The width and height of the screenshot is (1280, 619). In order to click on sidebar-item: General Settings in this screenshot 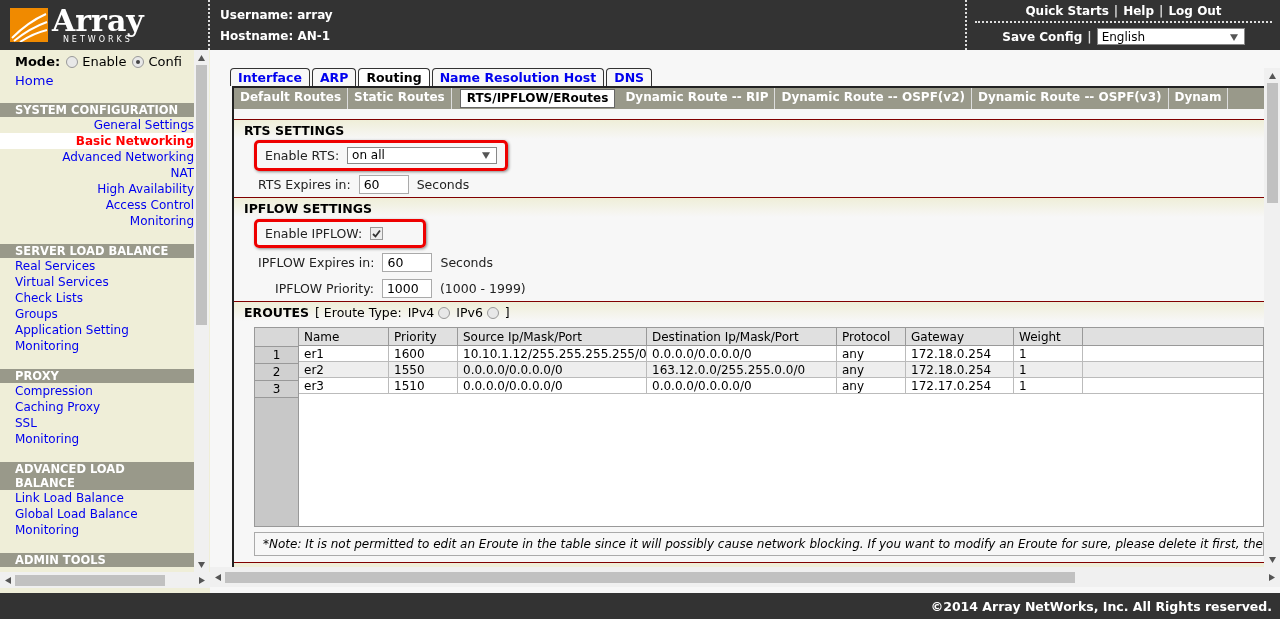, I will do `click(97, 125)`.